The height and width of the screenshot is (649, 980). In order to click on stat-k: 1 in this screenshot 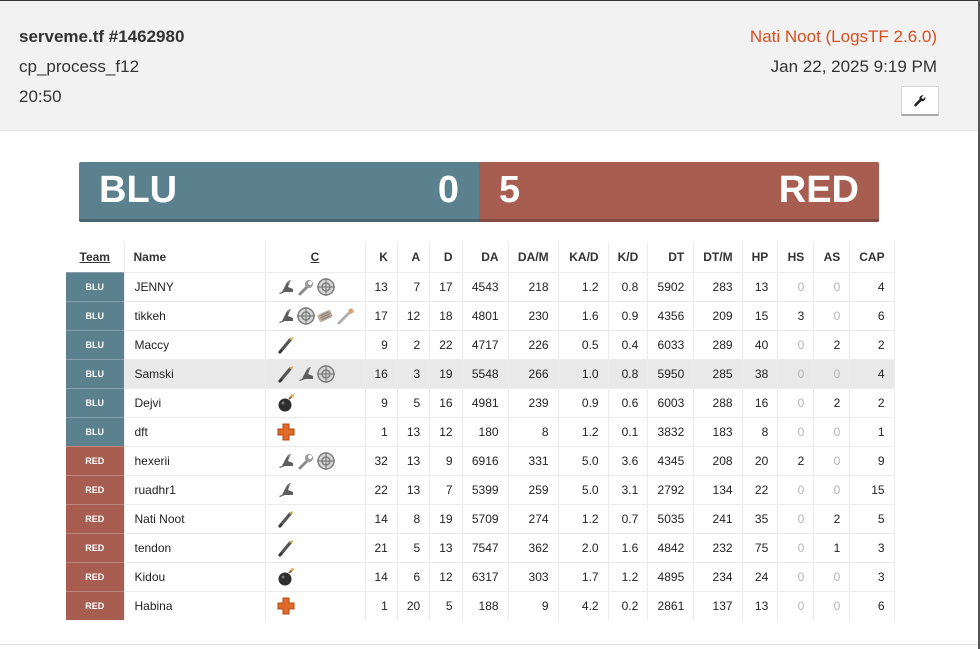, I will do `click(381, 431)`.